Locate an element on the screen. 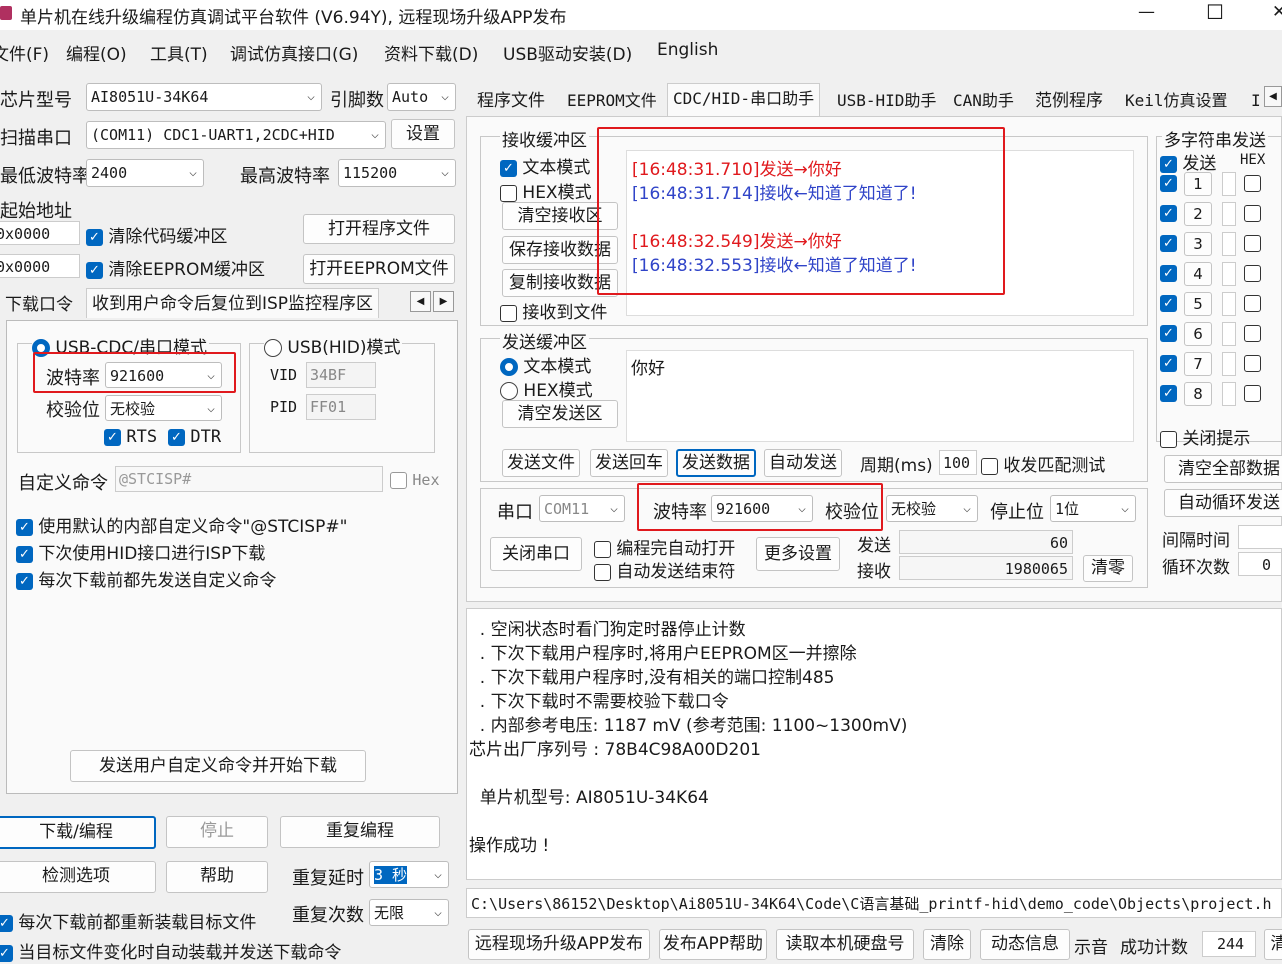  tab-keil: Keil仿真设置 is located at coordinates (1176, 101).